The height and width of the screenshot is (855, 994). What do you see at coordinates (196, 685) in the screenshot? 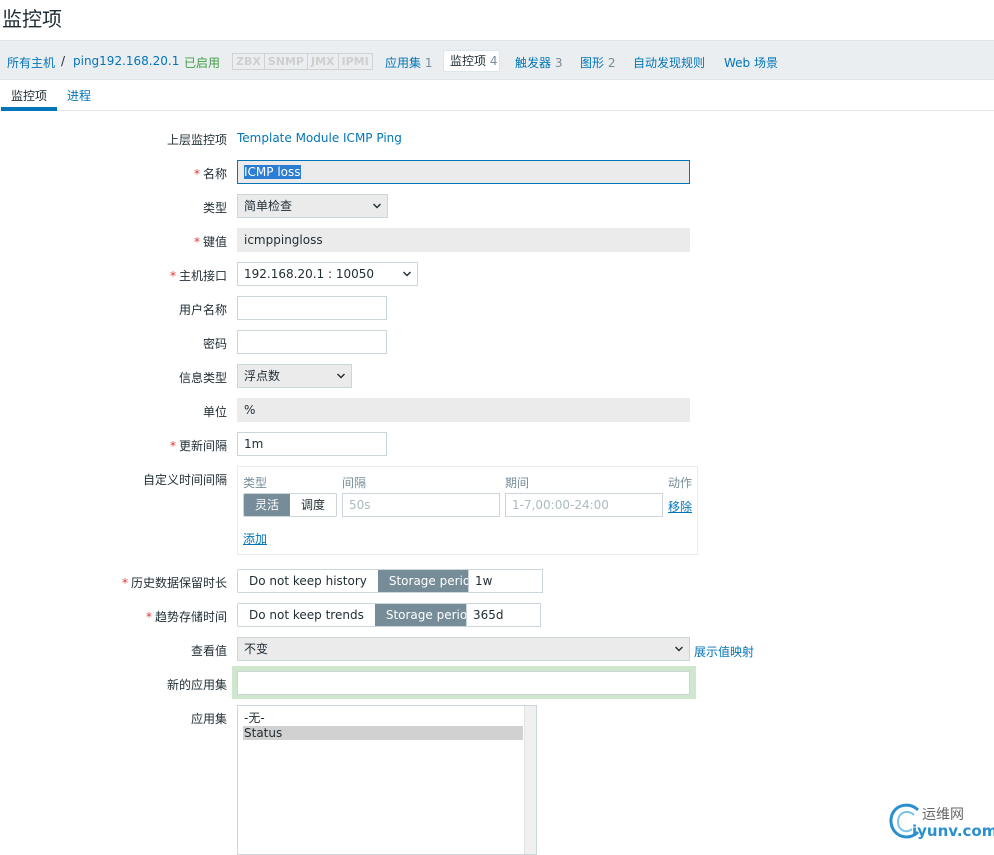
I see `new-application-label: 新的应用集` at bounding box center [196, 685].